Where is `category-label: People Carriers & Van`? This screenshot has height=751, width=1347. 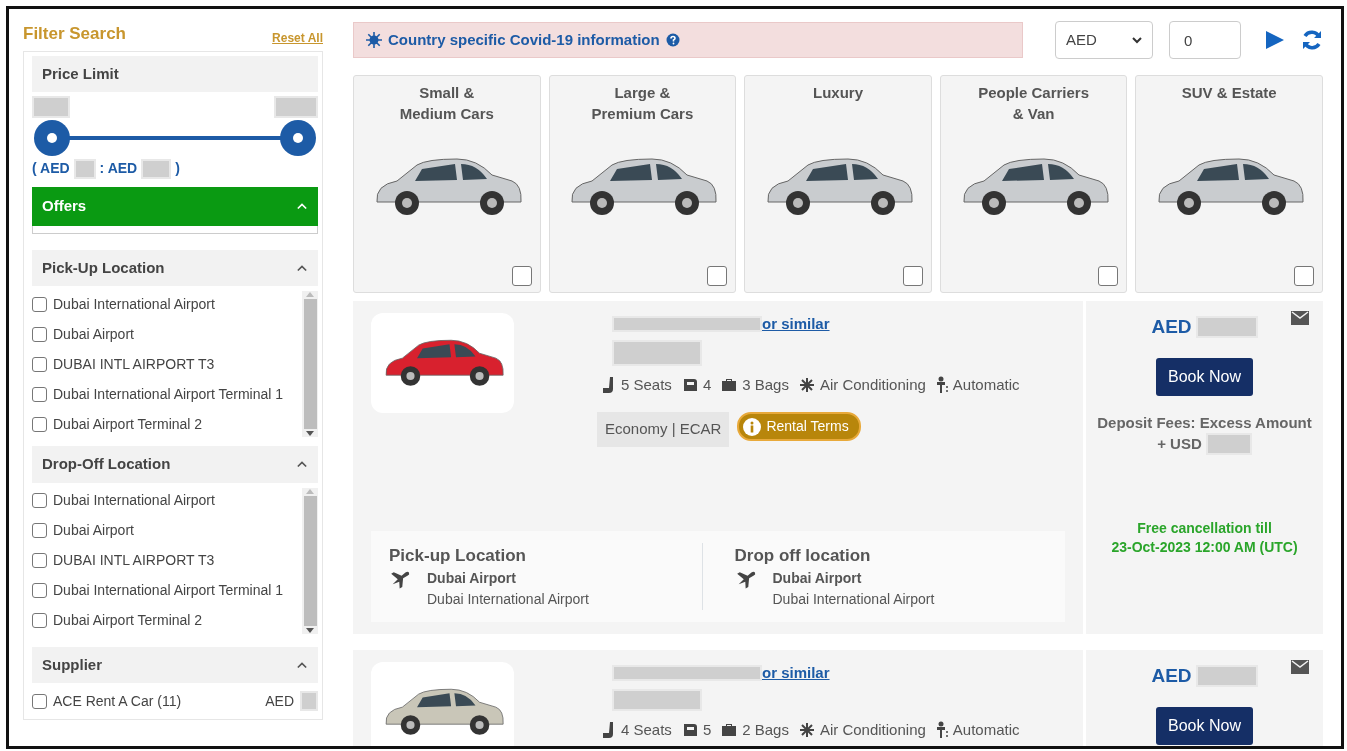 category-label: People Carriers & Van is located at coordinates (1033, 103).